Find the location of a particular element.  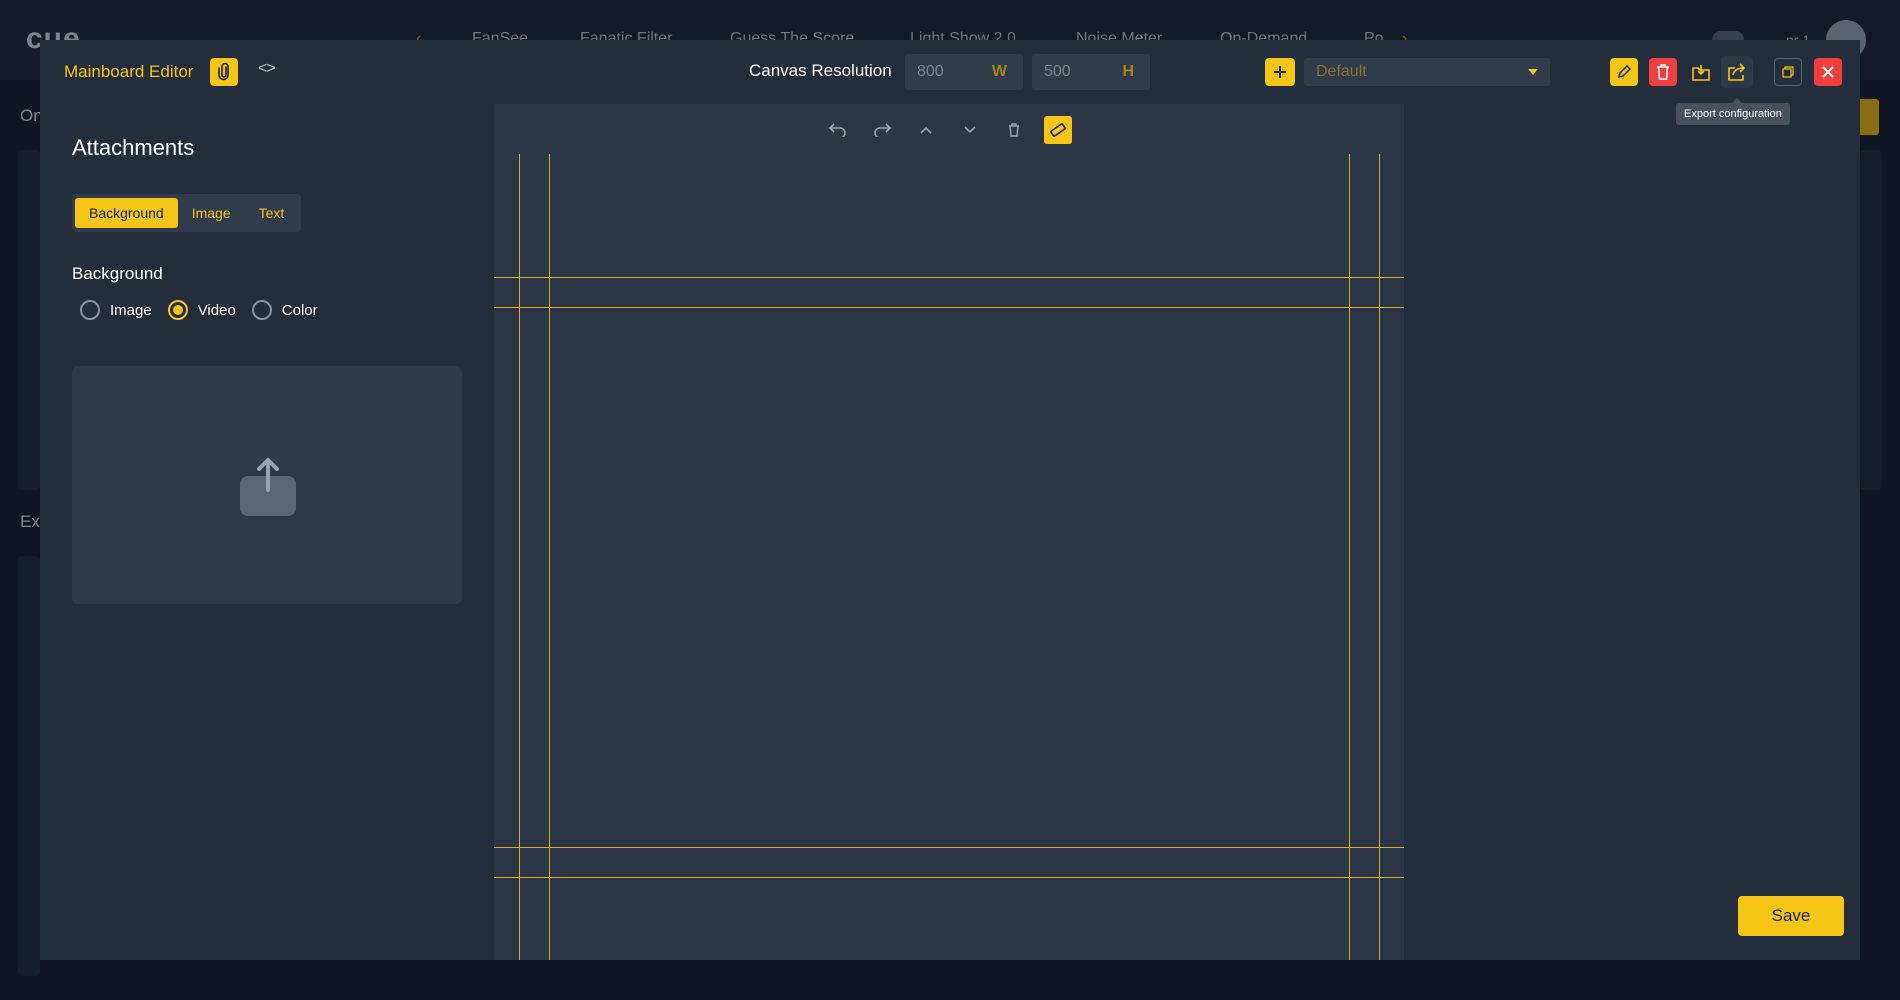

import-button is located at coordinates (1701, 72).